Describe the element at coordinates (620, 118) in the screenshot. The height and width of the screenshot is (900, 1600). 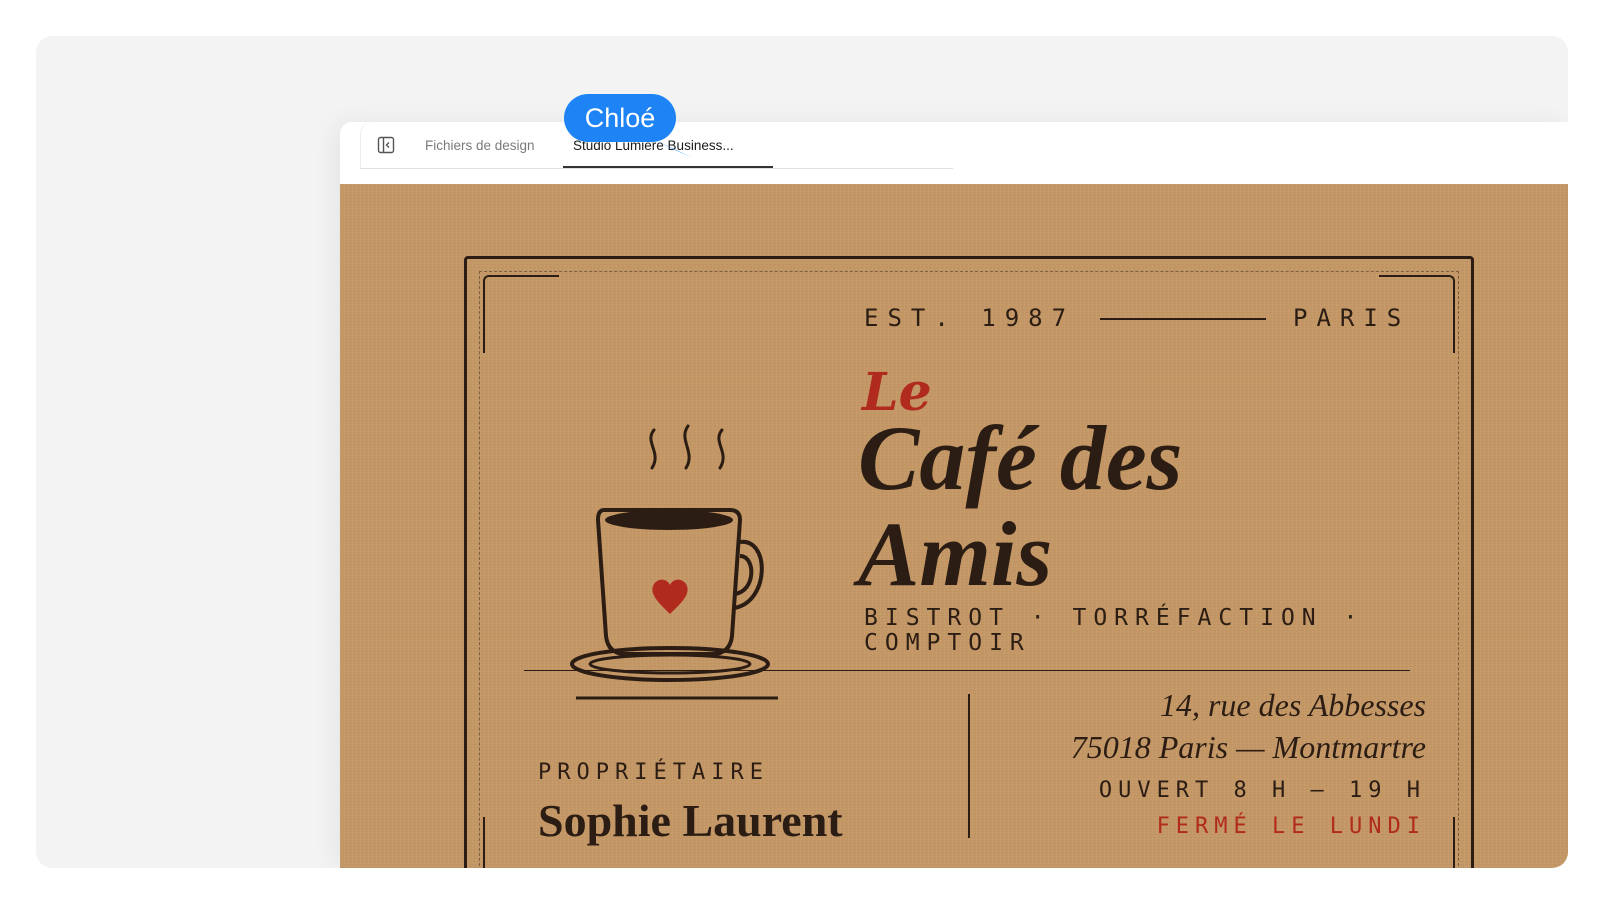
I see `collaborator-cursor-label: Chloé` at that location.